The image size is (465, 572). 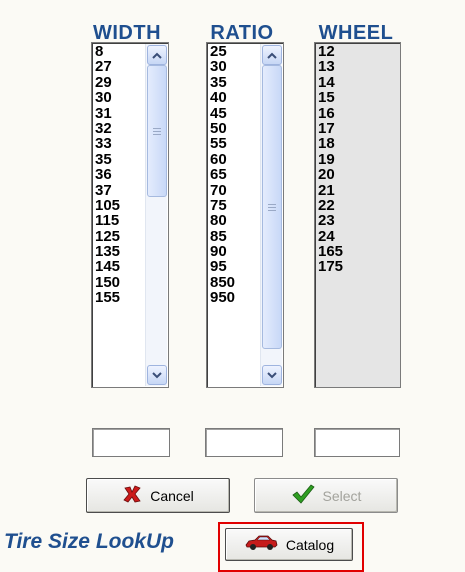 I want to click on list-item: 60, so click(x=222, y=159).